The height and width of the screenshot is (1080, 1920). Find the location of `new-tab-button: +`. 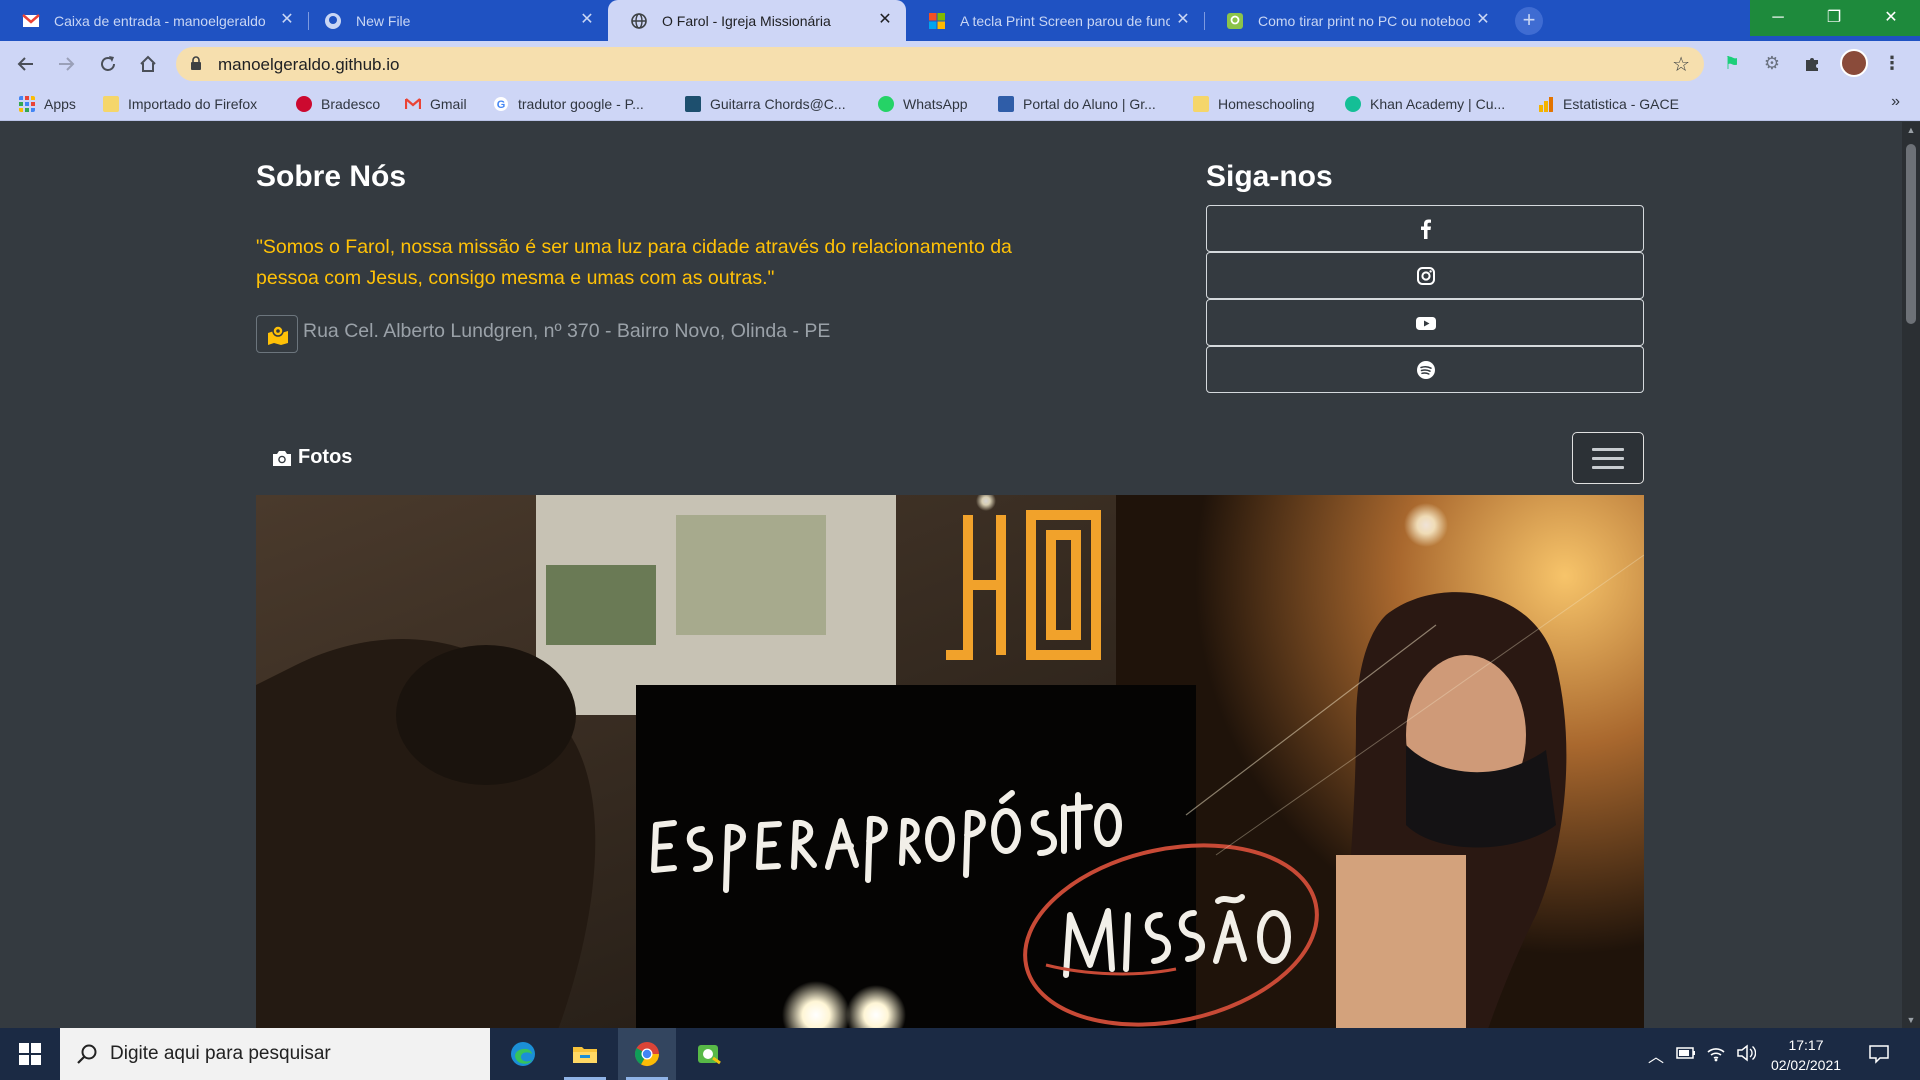

new-tab-button: + is located at coordinates (1529, 21).